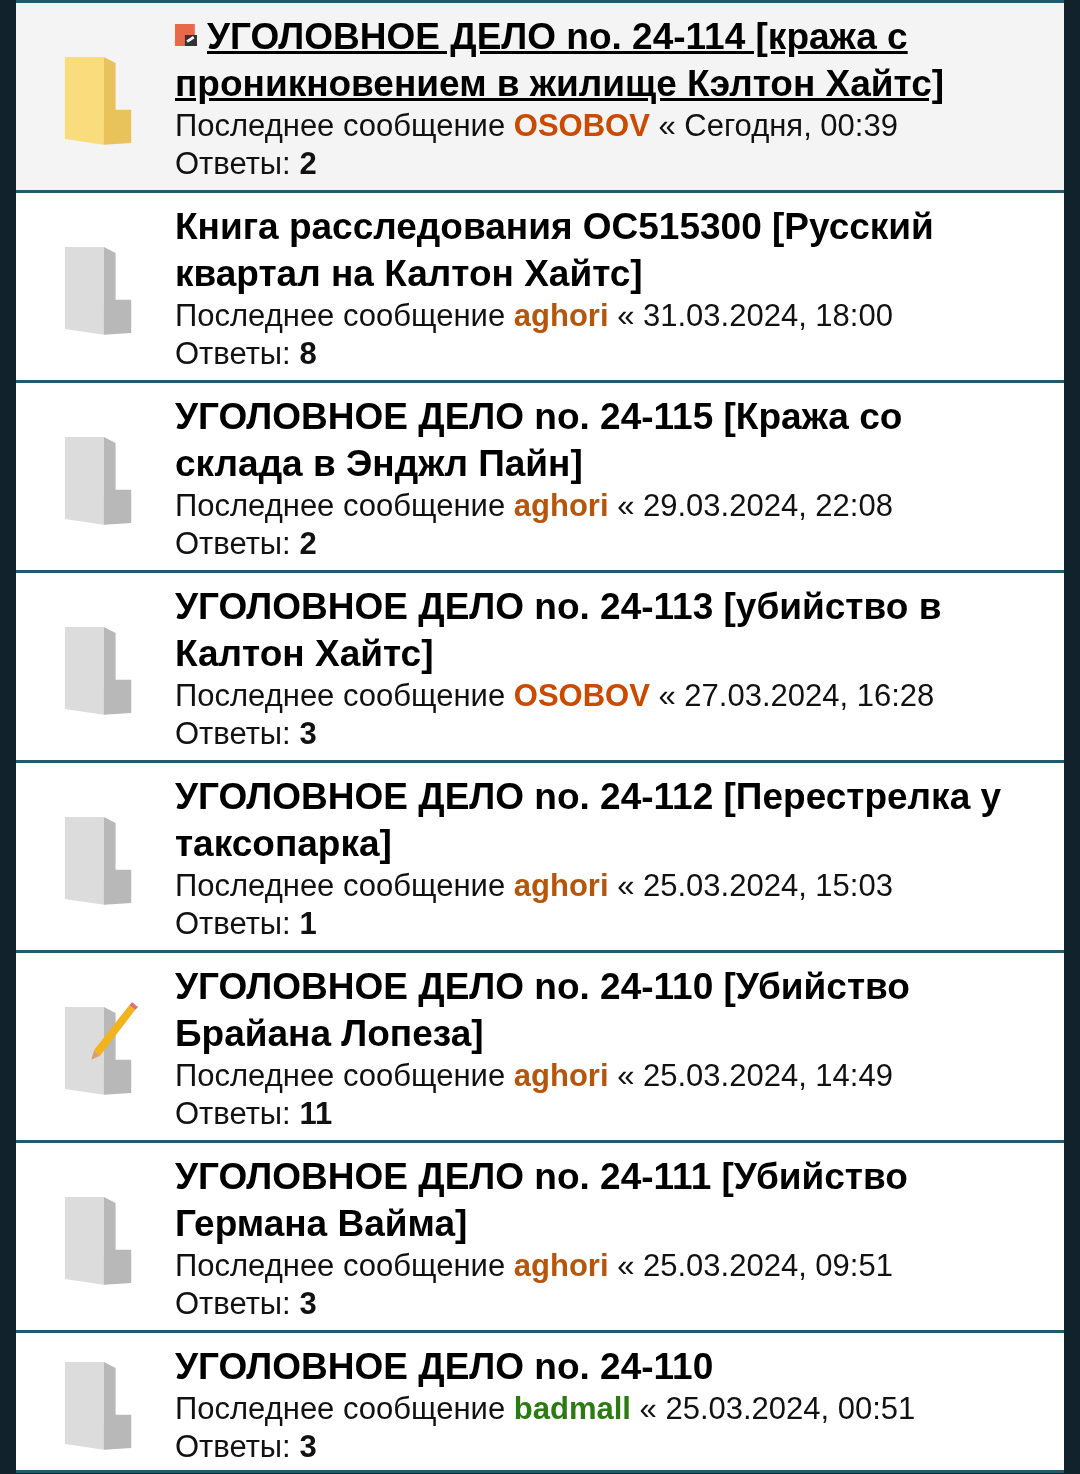 The width and height of the screenshot is (1080, 1474). Describe the element at coordinates (308, 353) in the screenshot. I see `replies-count: 8` at that location.